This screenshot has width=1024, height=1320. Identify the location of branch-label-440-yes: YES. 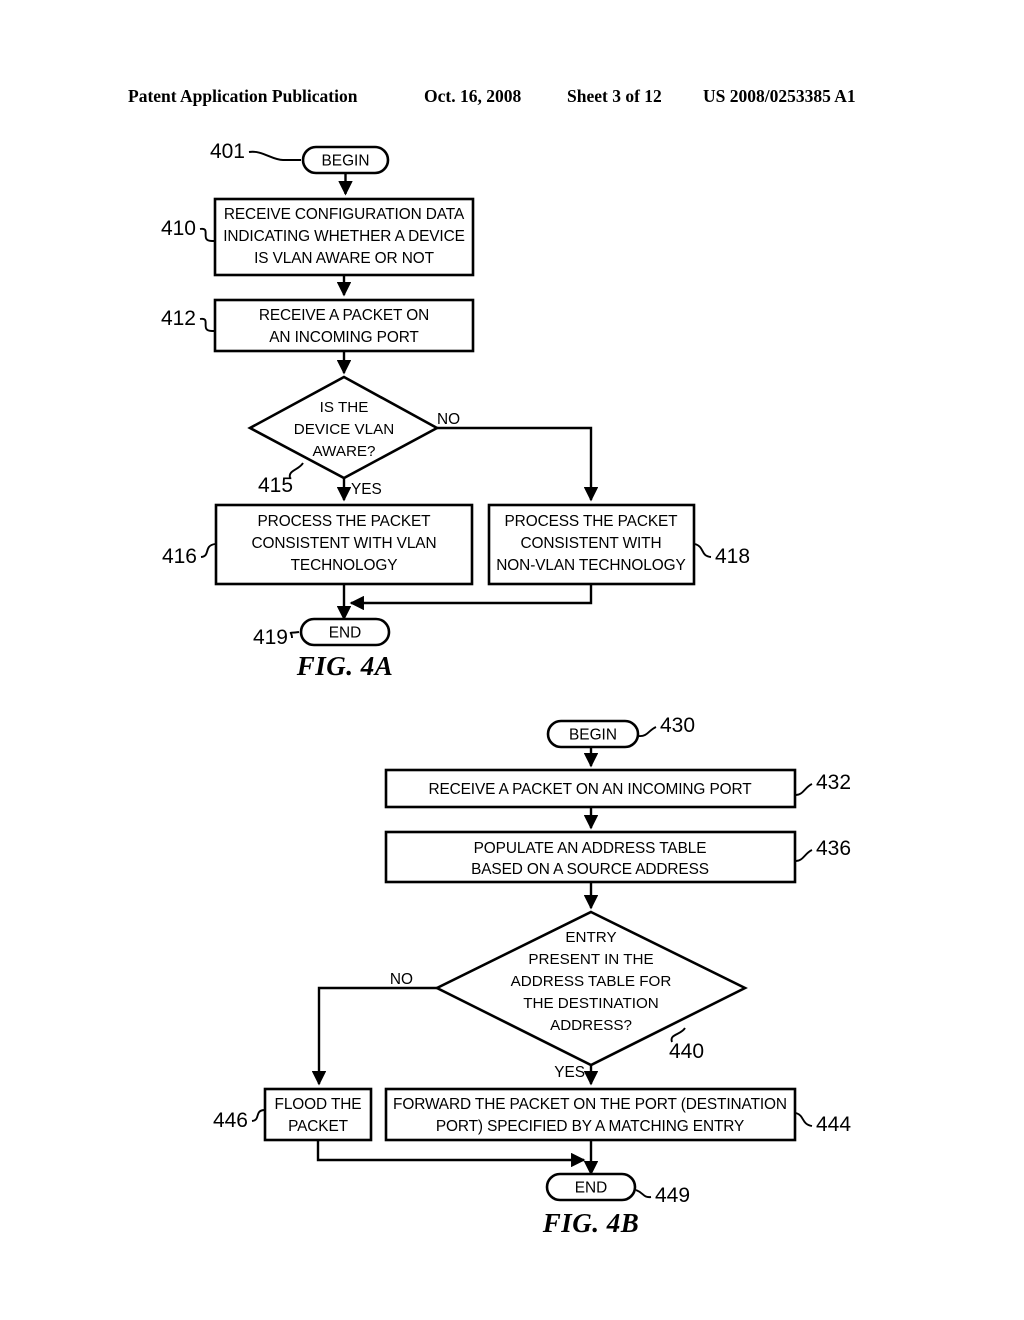
(569, 1072).